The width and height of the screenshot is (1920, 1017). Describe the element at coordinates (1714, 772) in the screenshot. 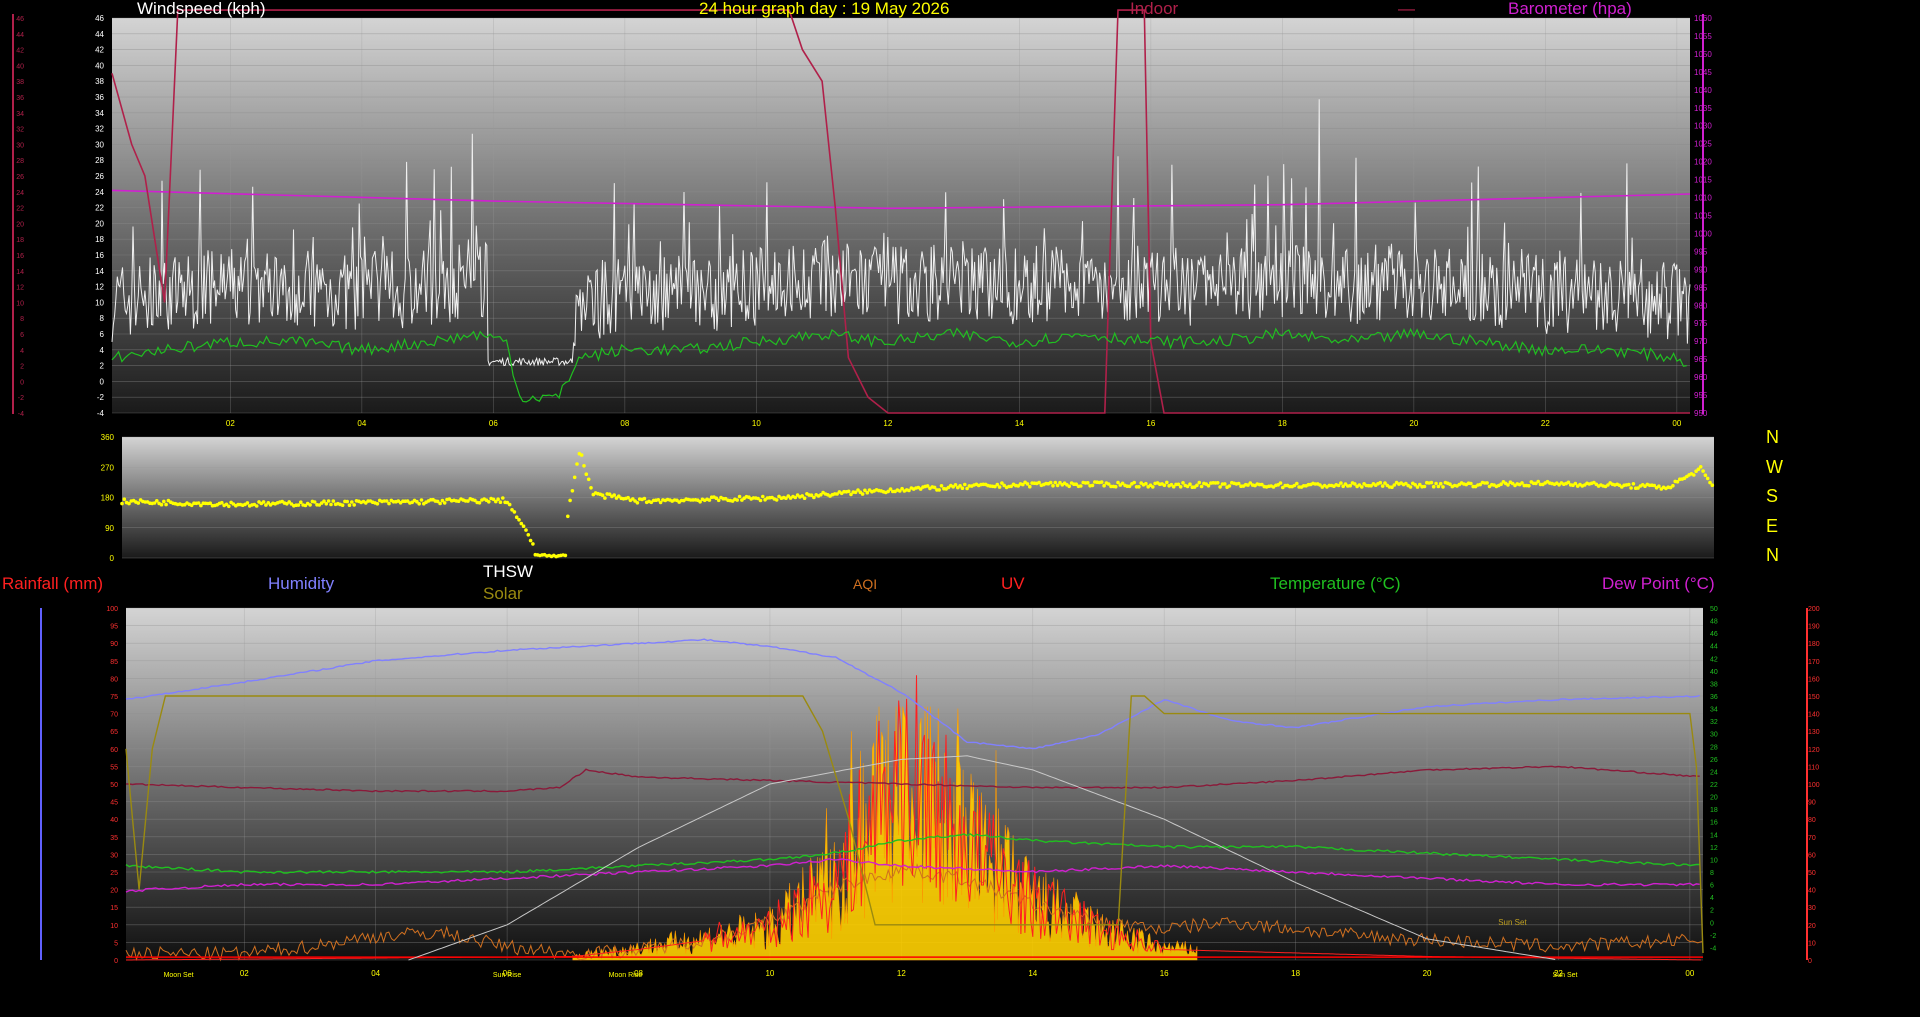

I see `temperature-tick-label: 24` at that location.